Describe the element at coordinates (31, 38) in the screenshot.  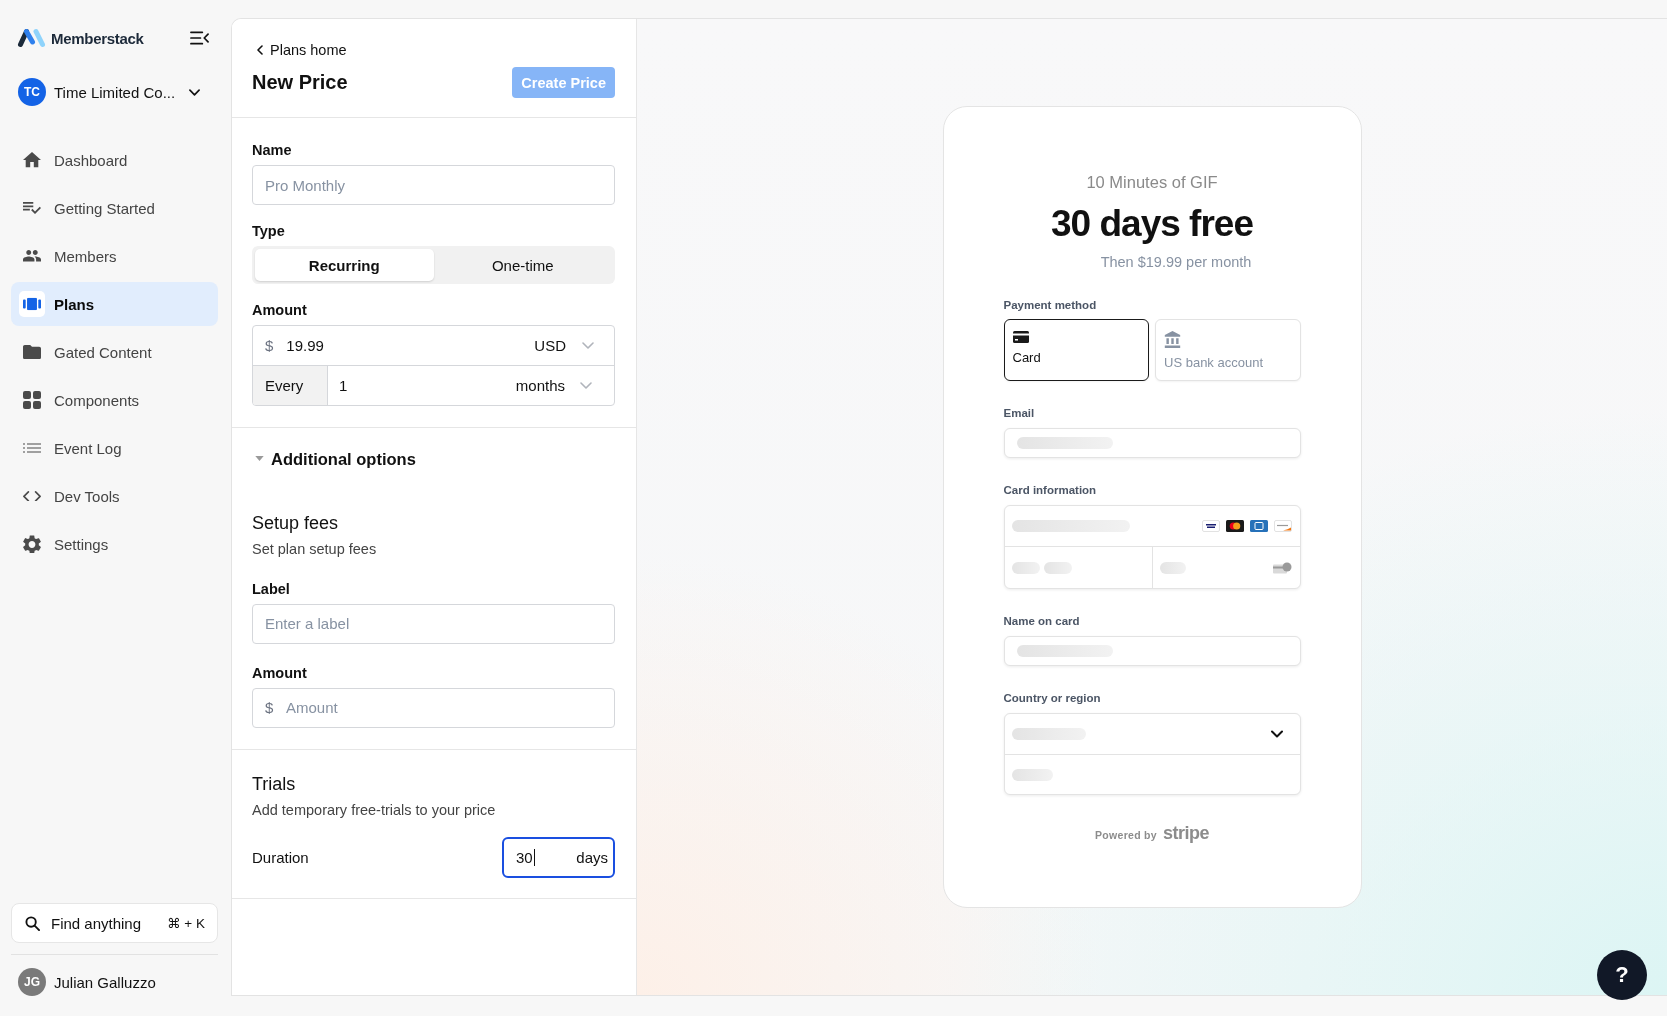
I see `logo-icon` at that location.